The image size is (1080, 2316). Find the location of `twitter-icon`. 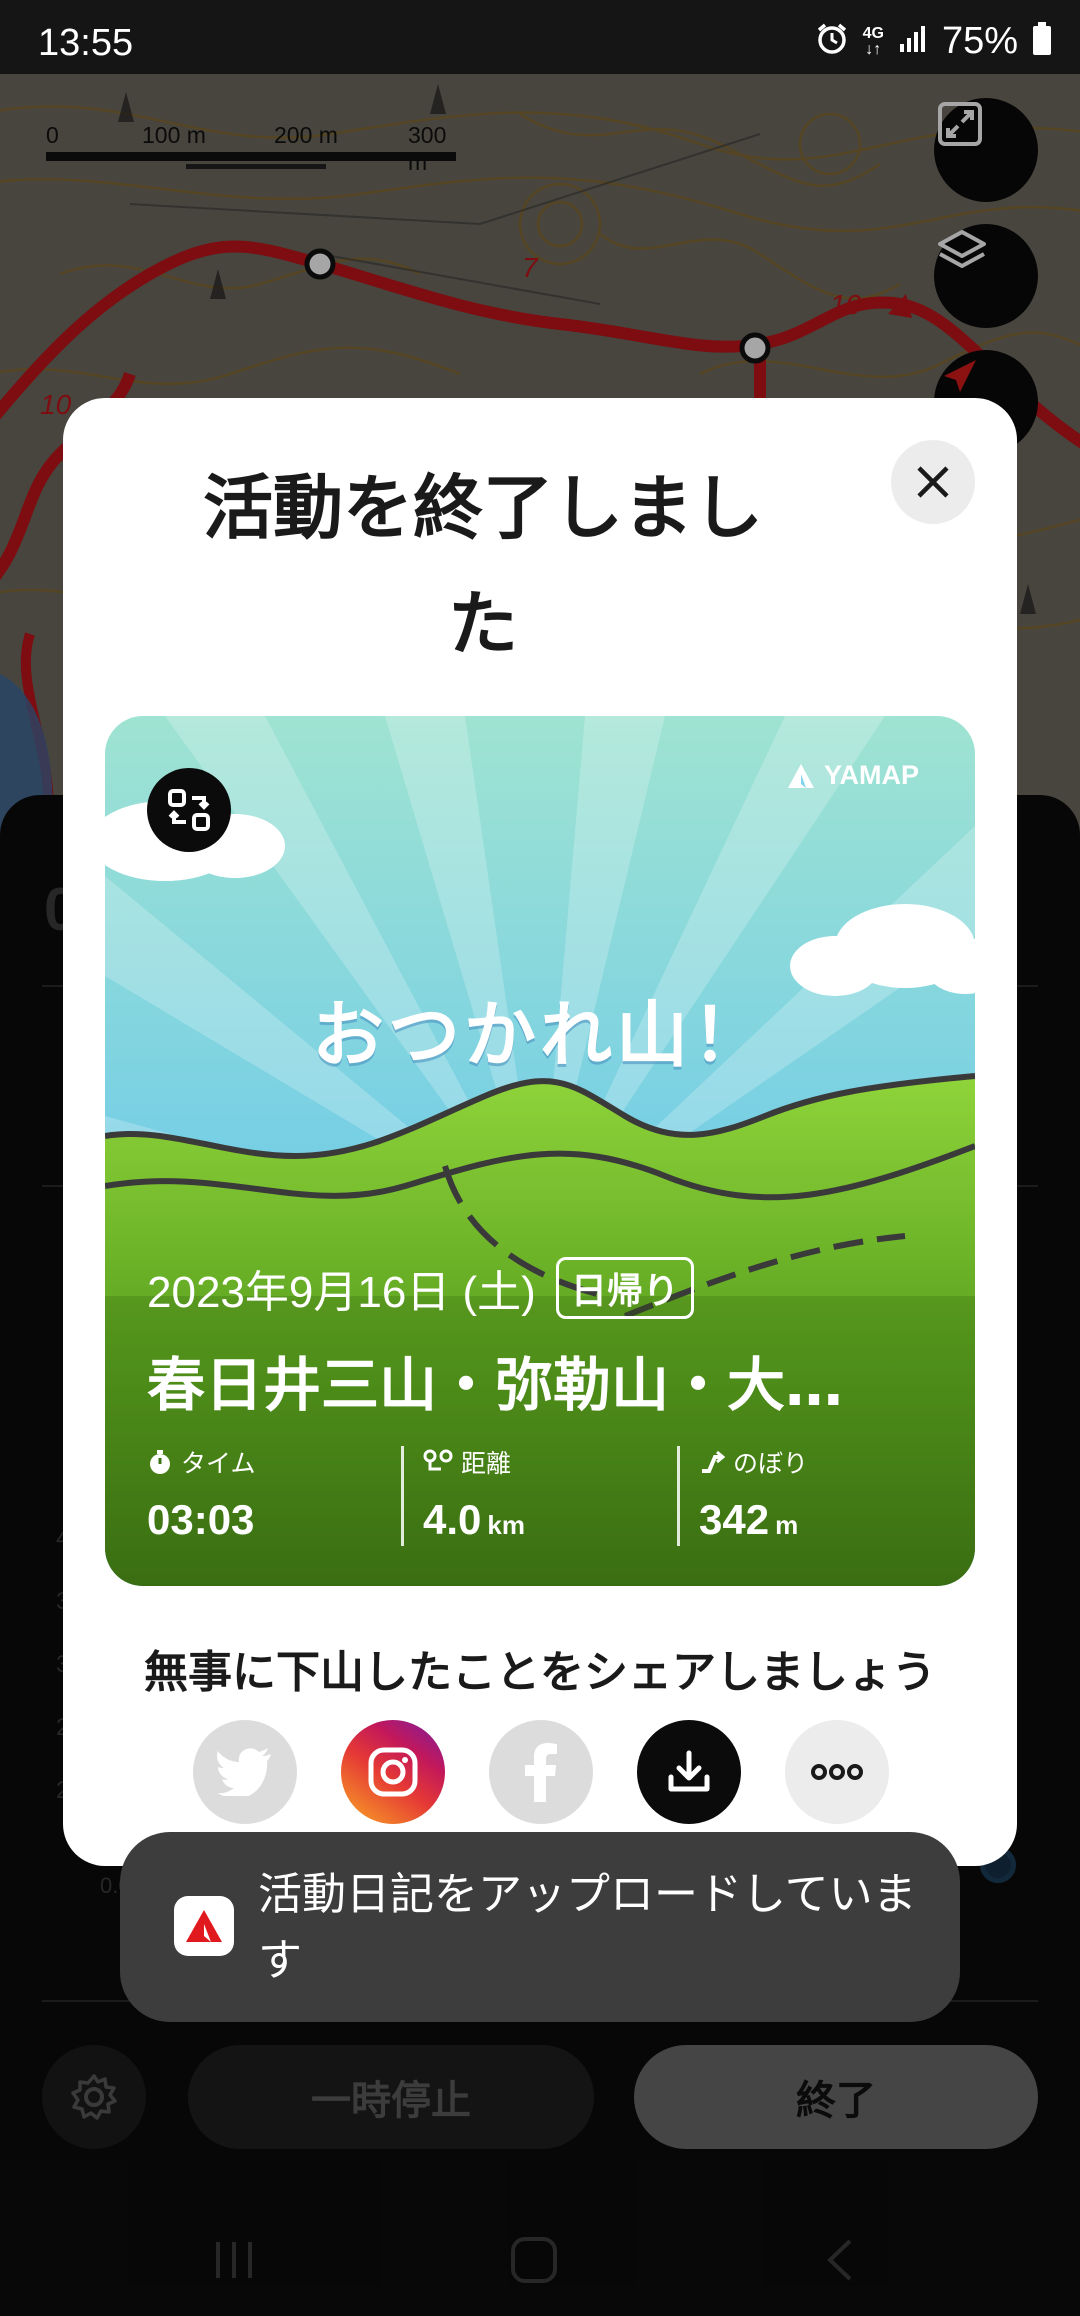

twitter-icon is located at coordinates (244, 1772).